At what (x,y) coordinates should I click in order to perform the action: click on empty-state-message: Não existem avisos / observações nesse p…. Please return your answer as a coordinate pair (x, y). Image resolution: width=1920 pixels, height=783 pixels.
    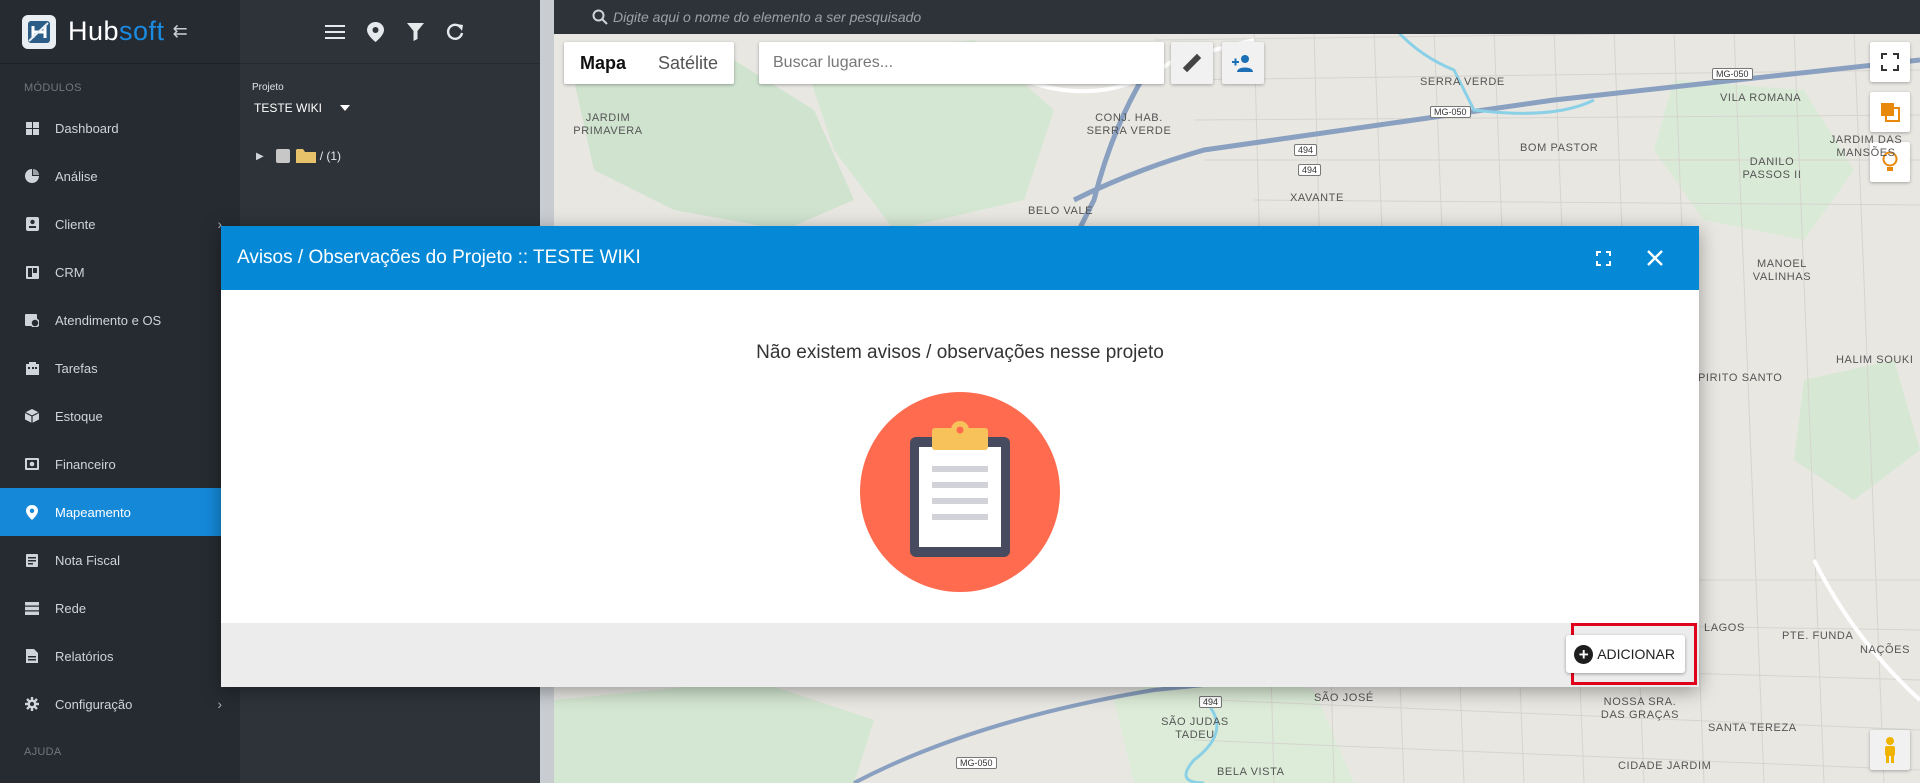
    Looking at the image, I should click on (960, 352).